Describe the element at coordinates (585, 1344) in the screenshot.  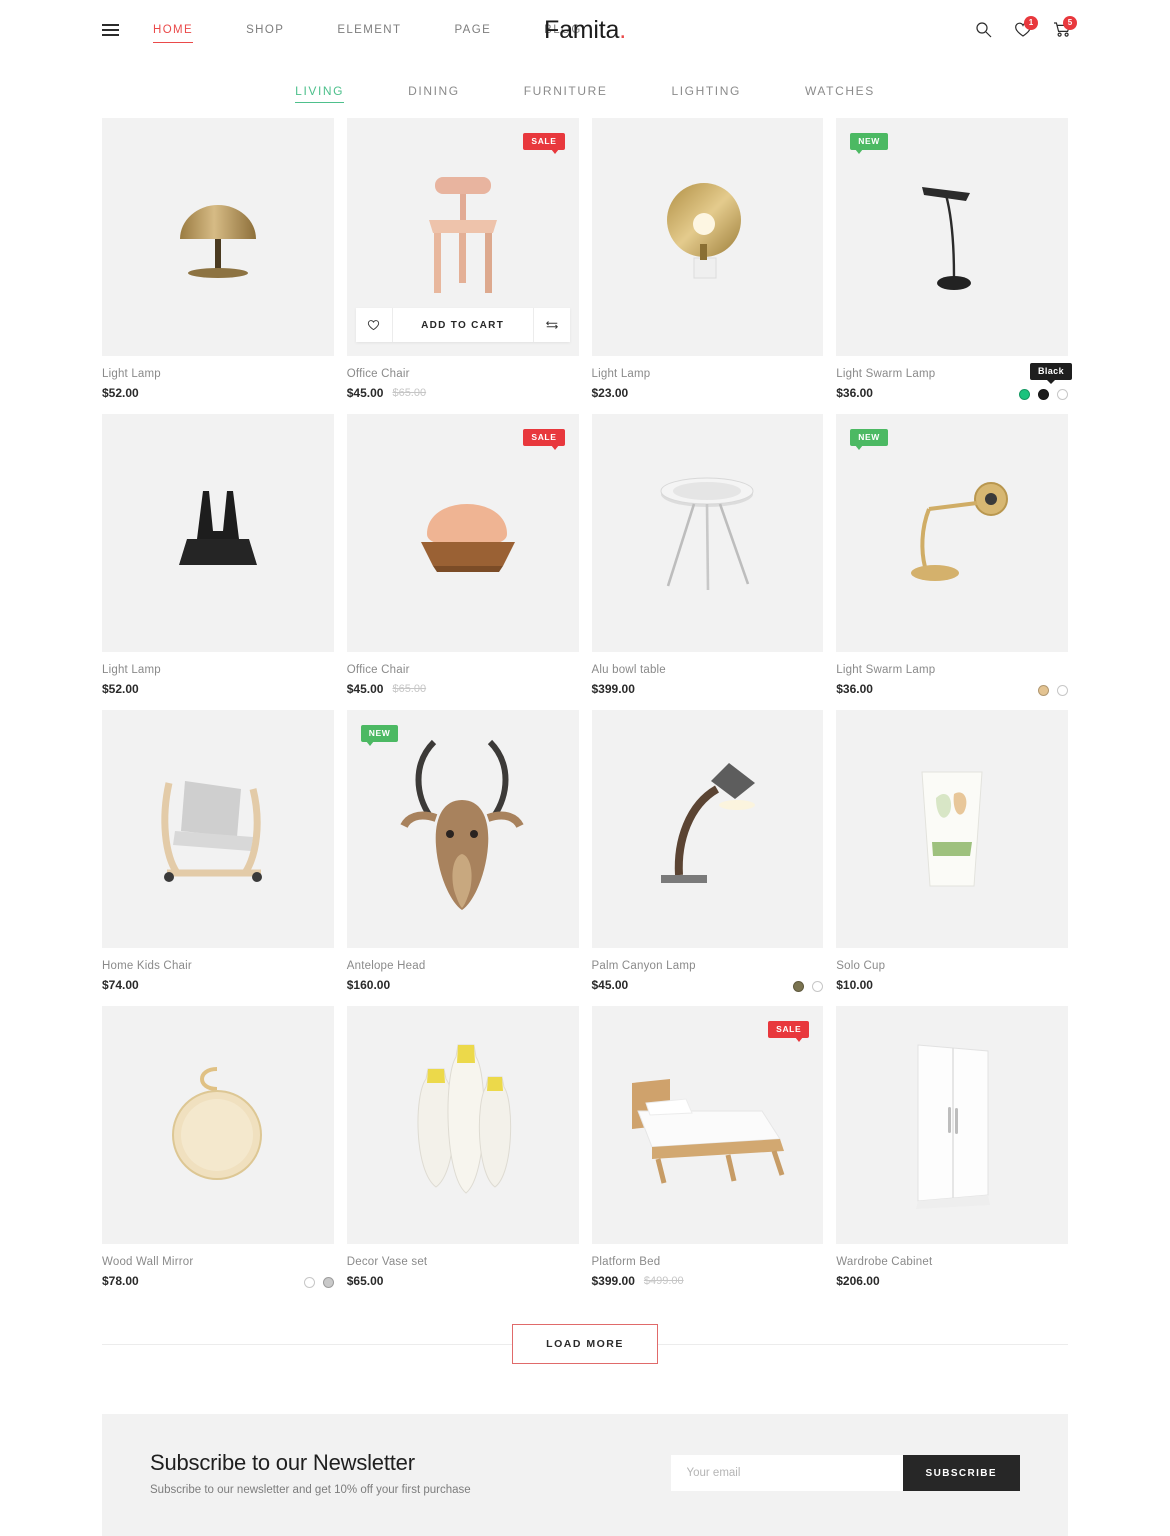
I see `load-more-button: LOAD MORE` at that location.